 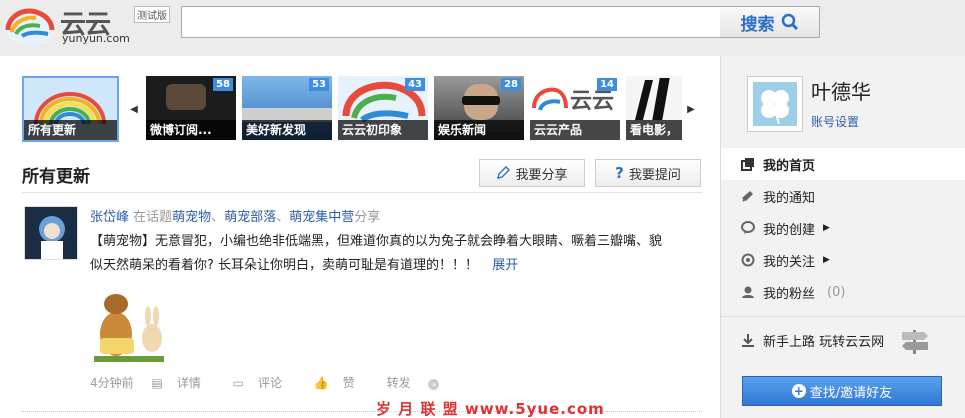 I want to click on avatar-image, so click(x=51, y=233).